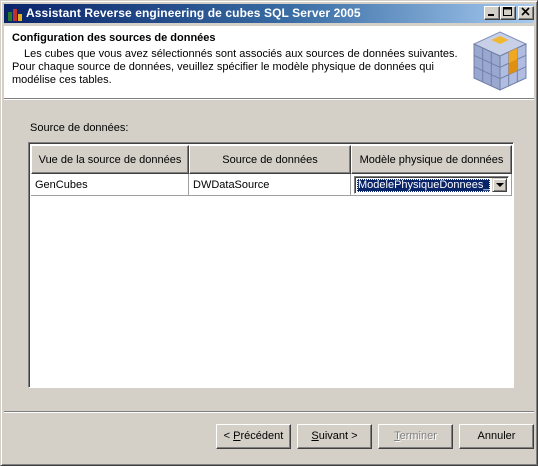  I want to click on cell-model: ModelePhysiqueDonnees_1, so click(431, 185).